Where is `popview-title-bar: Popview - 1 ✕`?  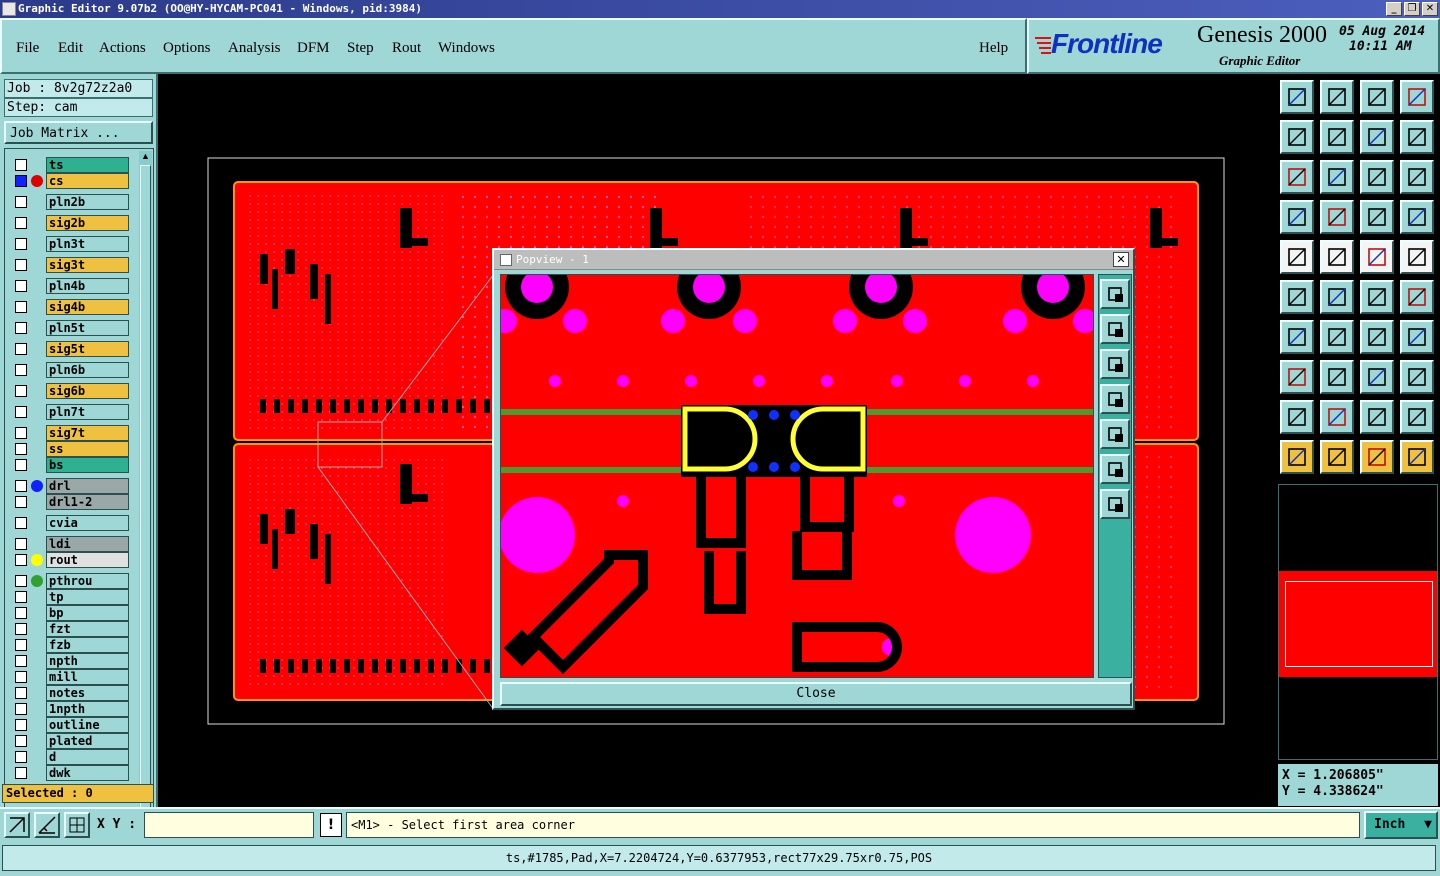 popview-title-bar: Popview - 1 ✕ is located at coordinates (813, 260).